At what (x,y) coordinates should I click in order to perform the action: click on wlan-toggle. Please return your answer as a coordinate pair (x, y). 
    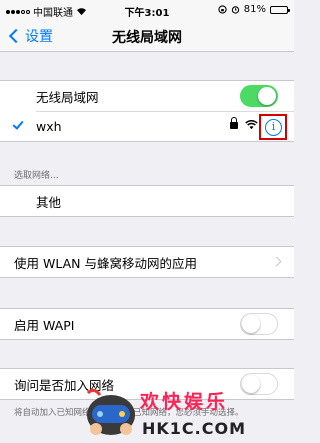
    Looking at the image, I should click on (259, 96).